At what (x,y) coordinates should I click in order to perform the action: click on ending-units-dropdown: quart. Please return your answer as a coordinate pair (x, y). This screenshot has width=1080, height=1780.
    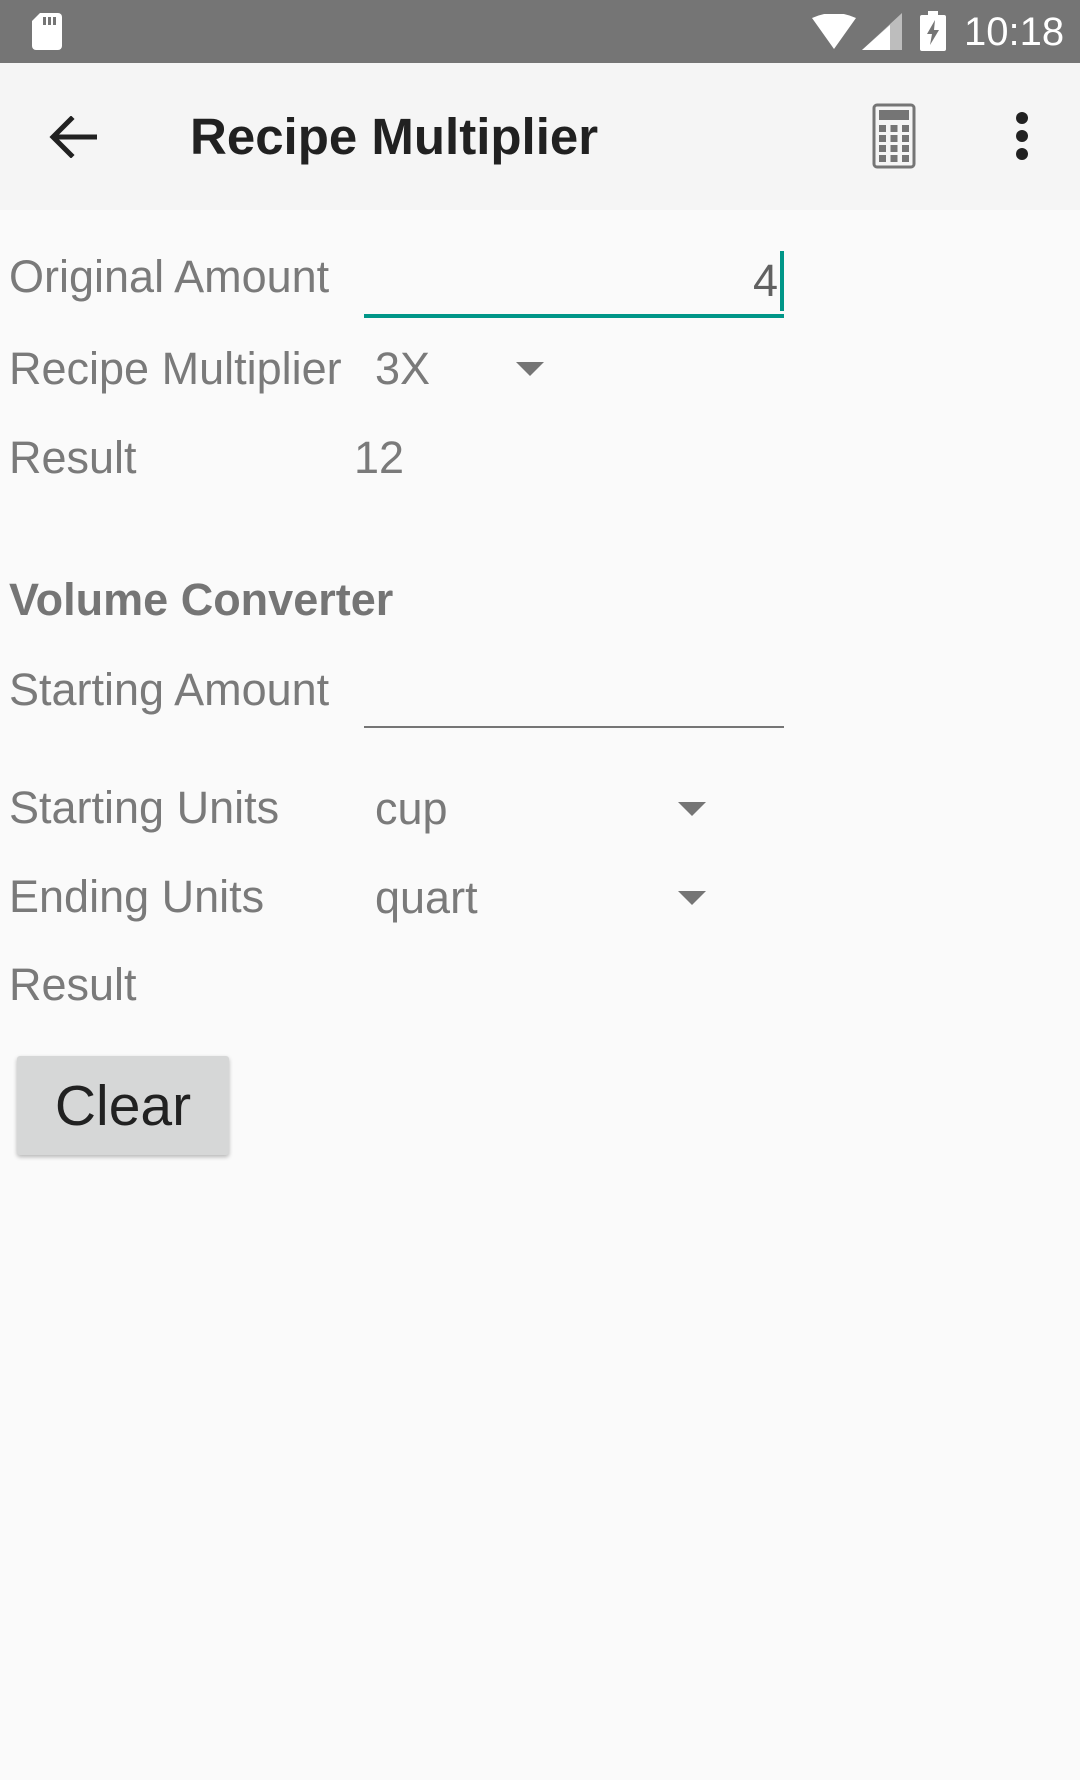
    Looking at the image, I should click on (540, 898).